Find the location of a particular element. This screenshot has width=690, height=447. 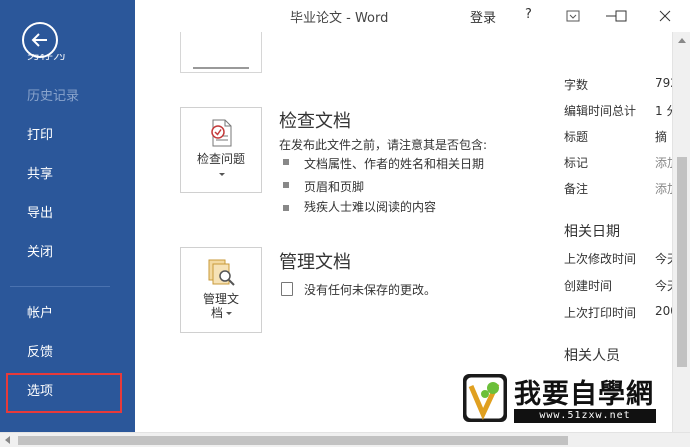

horizontal-scroll-thumb is located at coordinates (293, 440).